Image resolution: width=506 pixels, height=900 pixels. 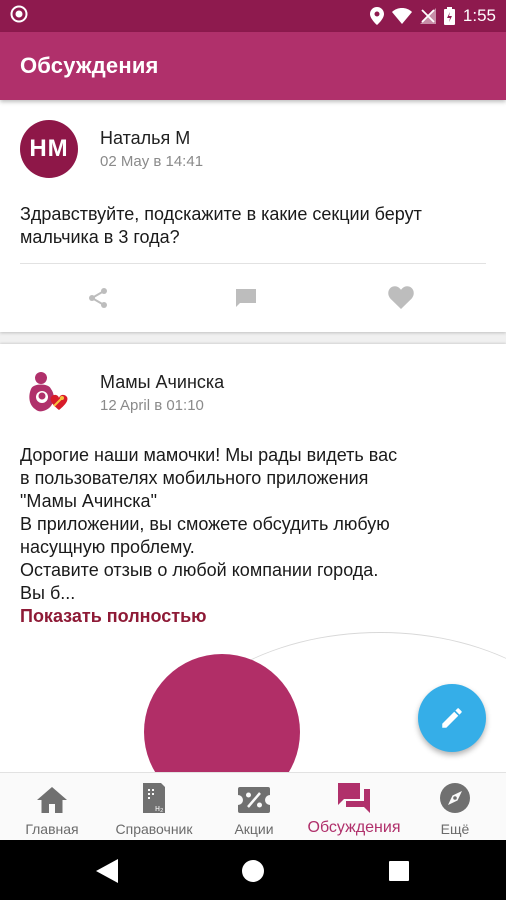 I want to click on comment-icon, so click(x=246, y=298).